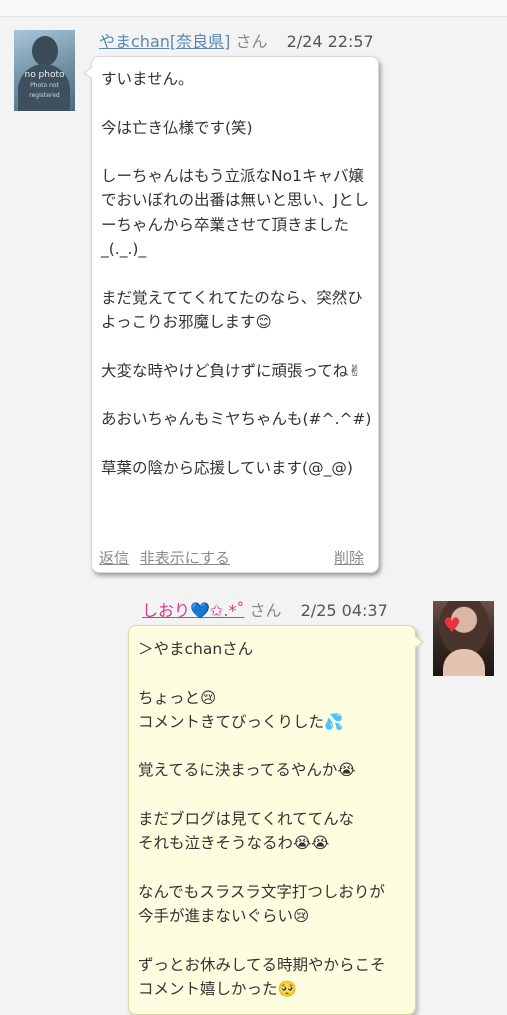 This screenshot has width=507, height=1015. I want to click on hide-link: 非表示にする, so click(185, 558).